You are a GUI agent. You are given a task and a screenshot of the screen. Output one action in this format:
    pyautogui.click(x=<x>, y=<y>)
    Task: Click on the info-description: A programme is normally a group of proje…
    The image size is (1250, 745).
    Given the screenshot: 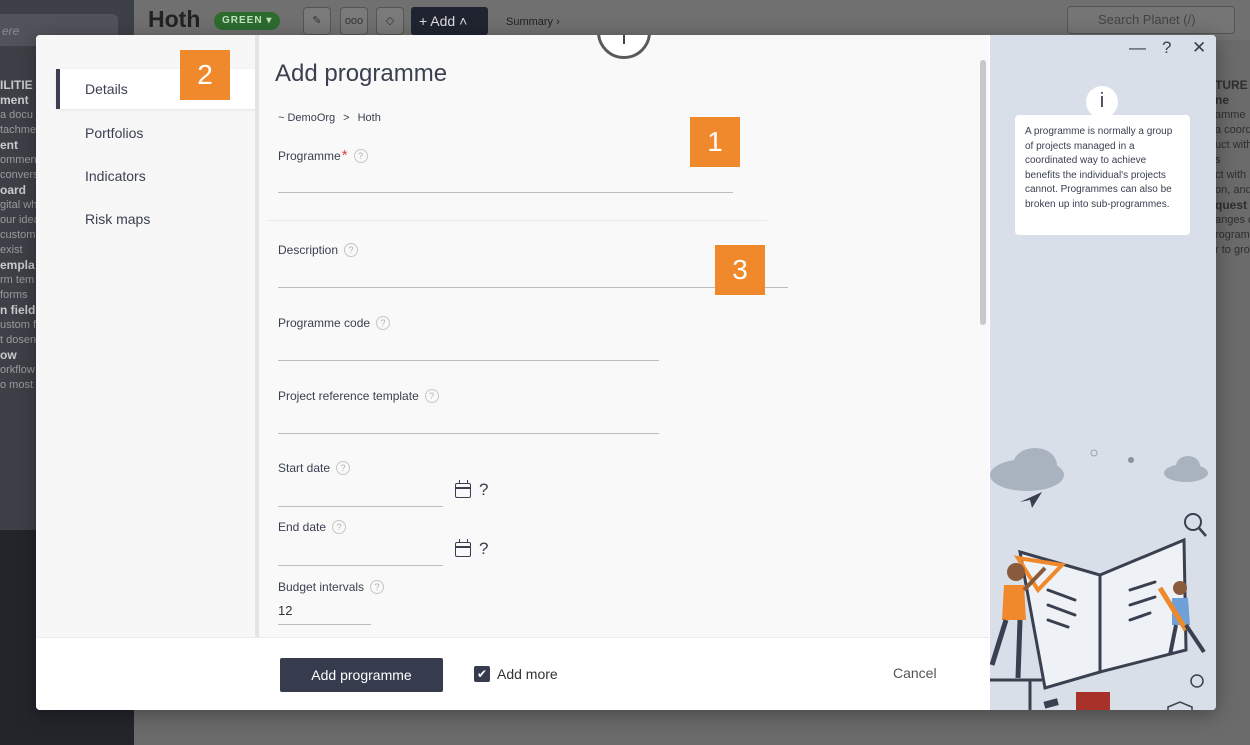 What is the action you would take?
    pyautogui.click(x=1102, y=175)
    